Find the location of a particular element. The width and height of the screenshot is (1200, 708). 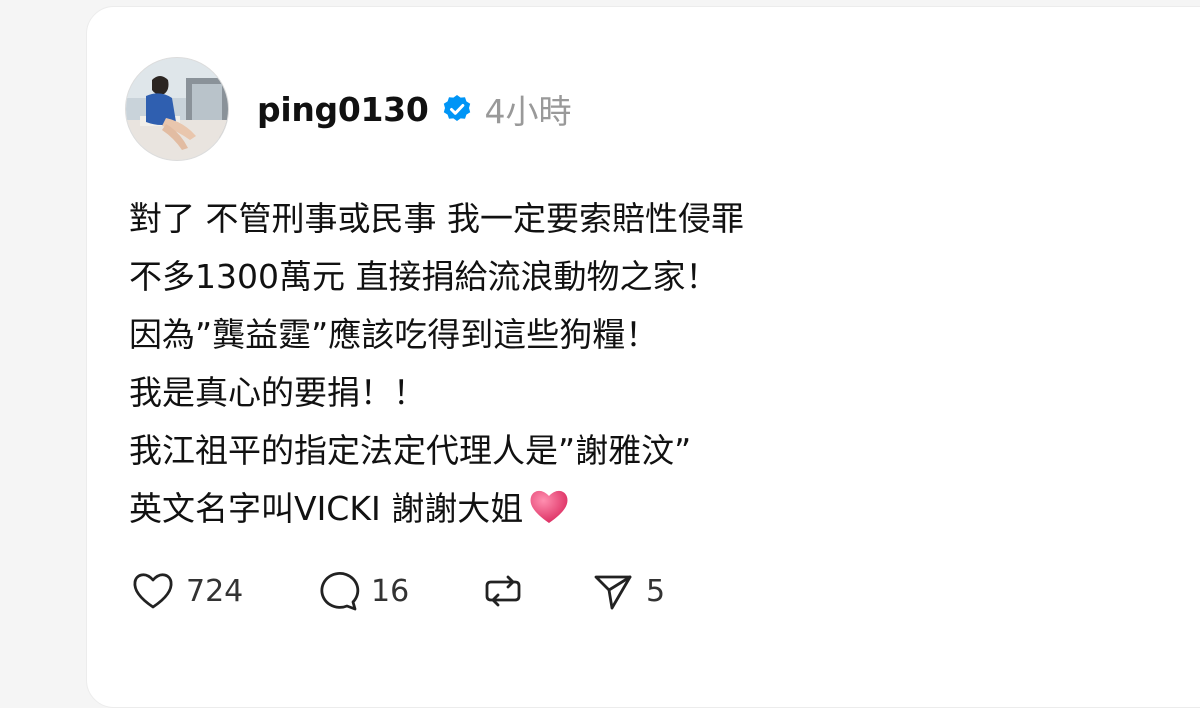

speech-bubble-icon is located at coordinates (340, 591).